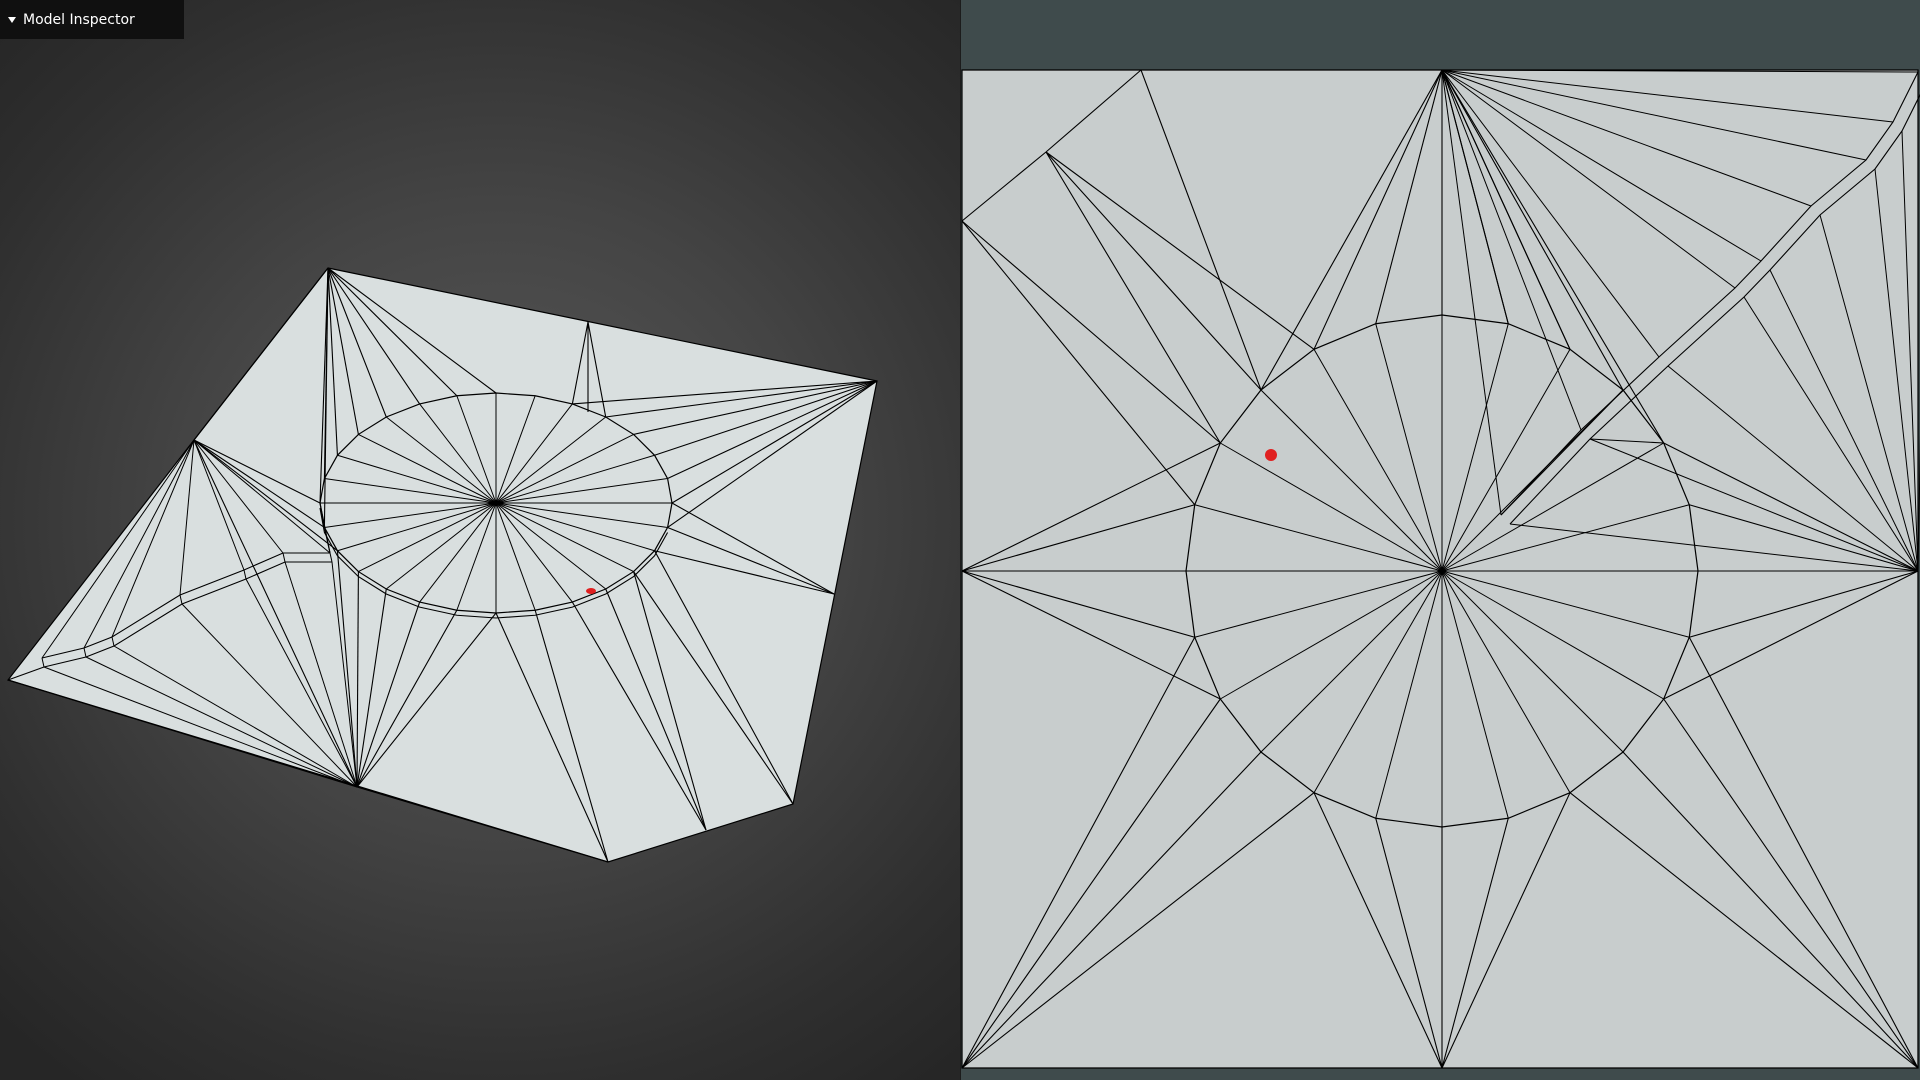  I want to click on red-dot-marker, so click(591, 591).